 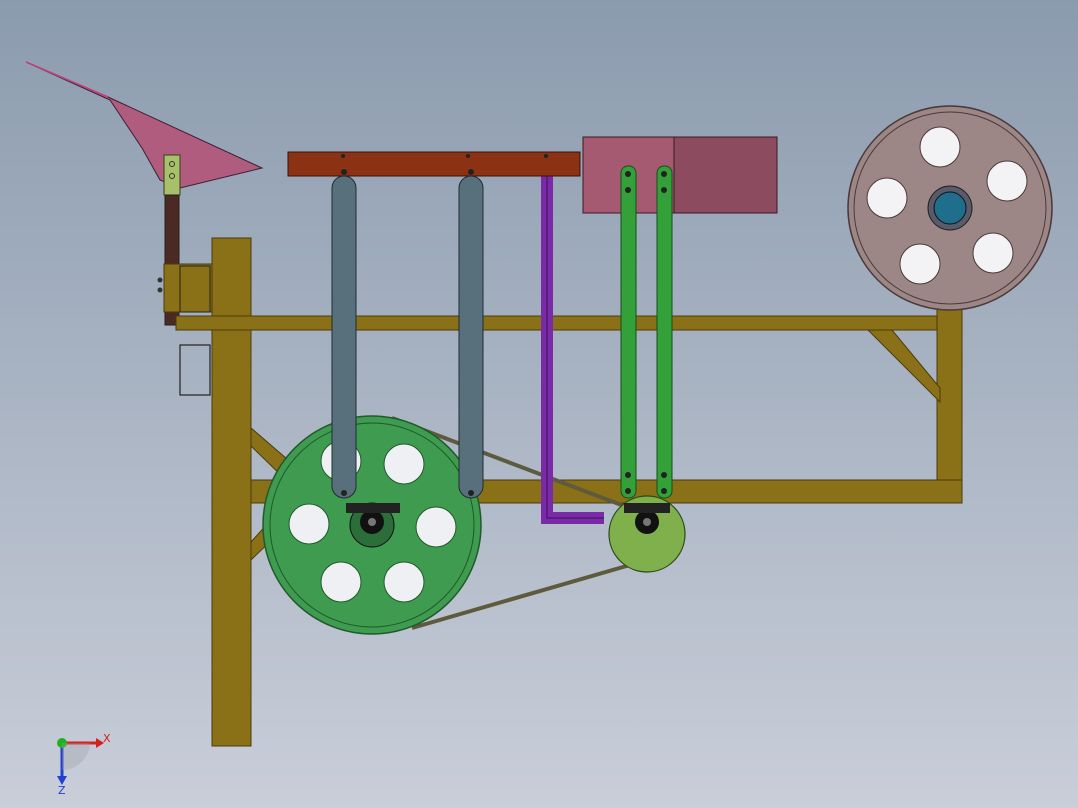 I want to click on large-rear-wheel, so click(x=950, y=208).